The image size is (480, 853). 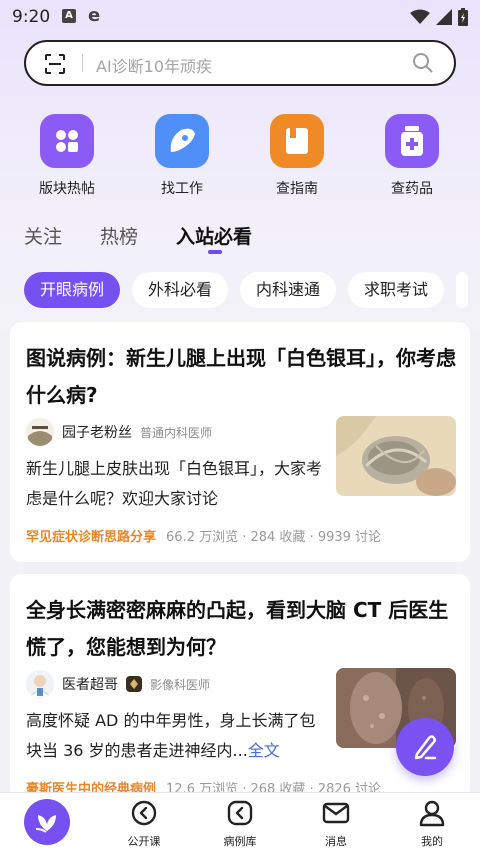 What do you see at coordinates (462, 290) in the screenshot?
I see `chip-more` at bounding box center [462, 290].